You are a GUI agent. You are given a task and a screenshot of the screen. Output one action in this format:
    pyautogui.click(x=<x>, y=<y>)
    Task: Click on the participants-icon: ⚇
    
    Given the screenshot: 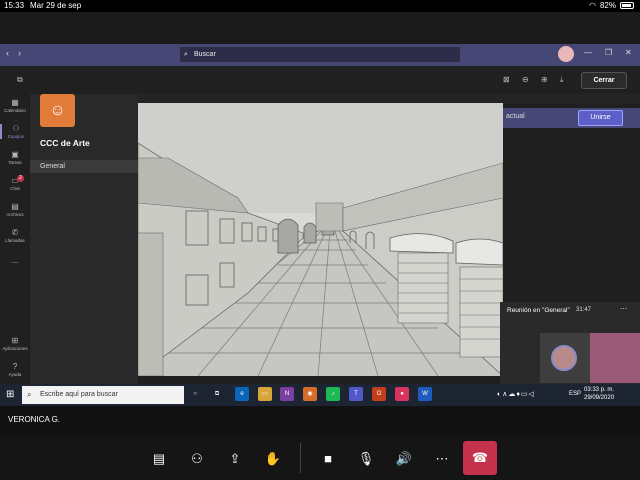 What is the action you would take?
    pyautogui.click(x=197, y=459)
    